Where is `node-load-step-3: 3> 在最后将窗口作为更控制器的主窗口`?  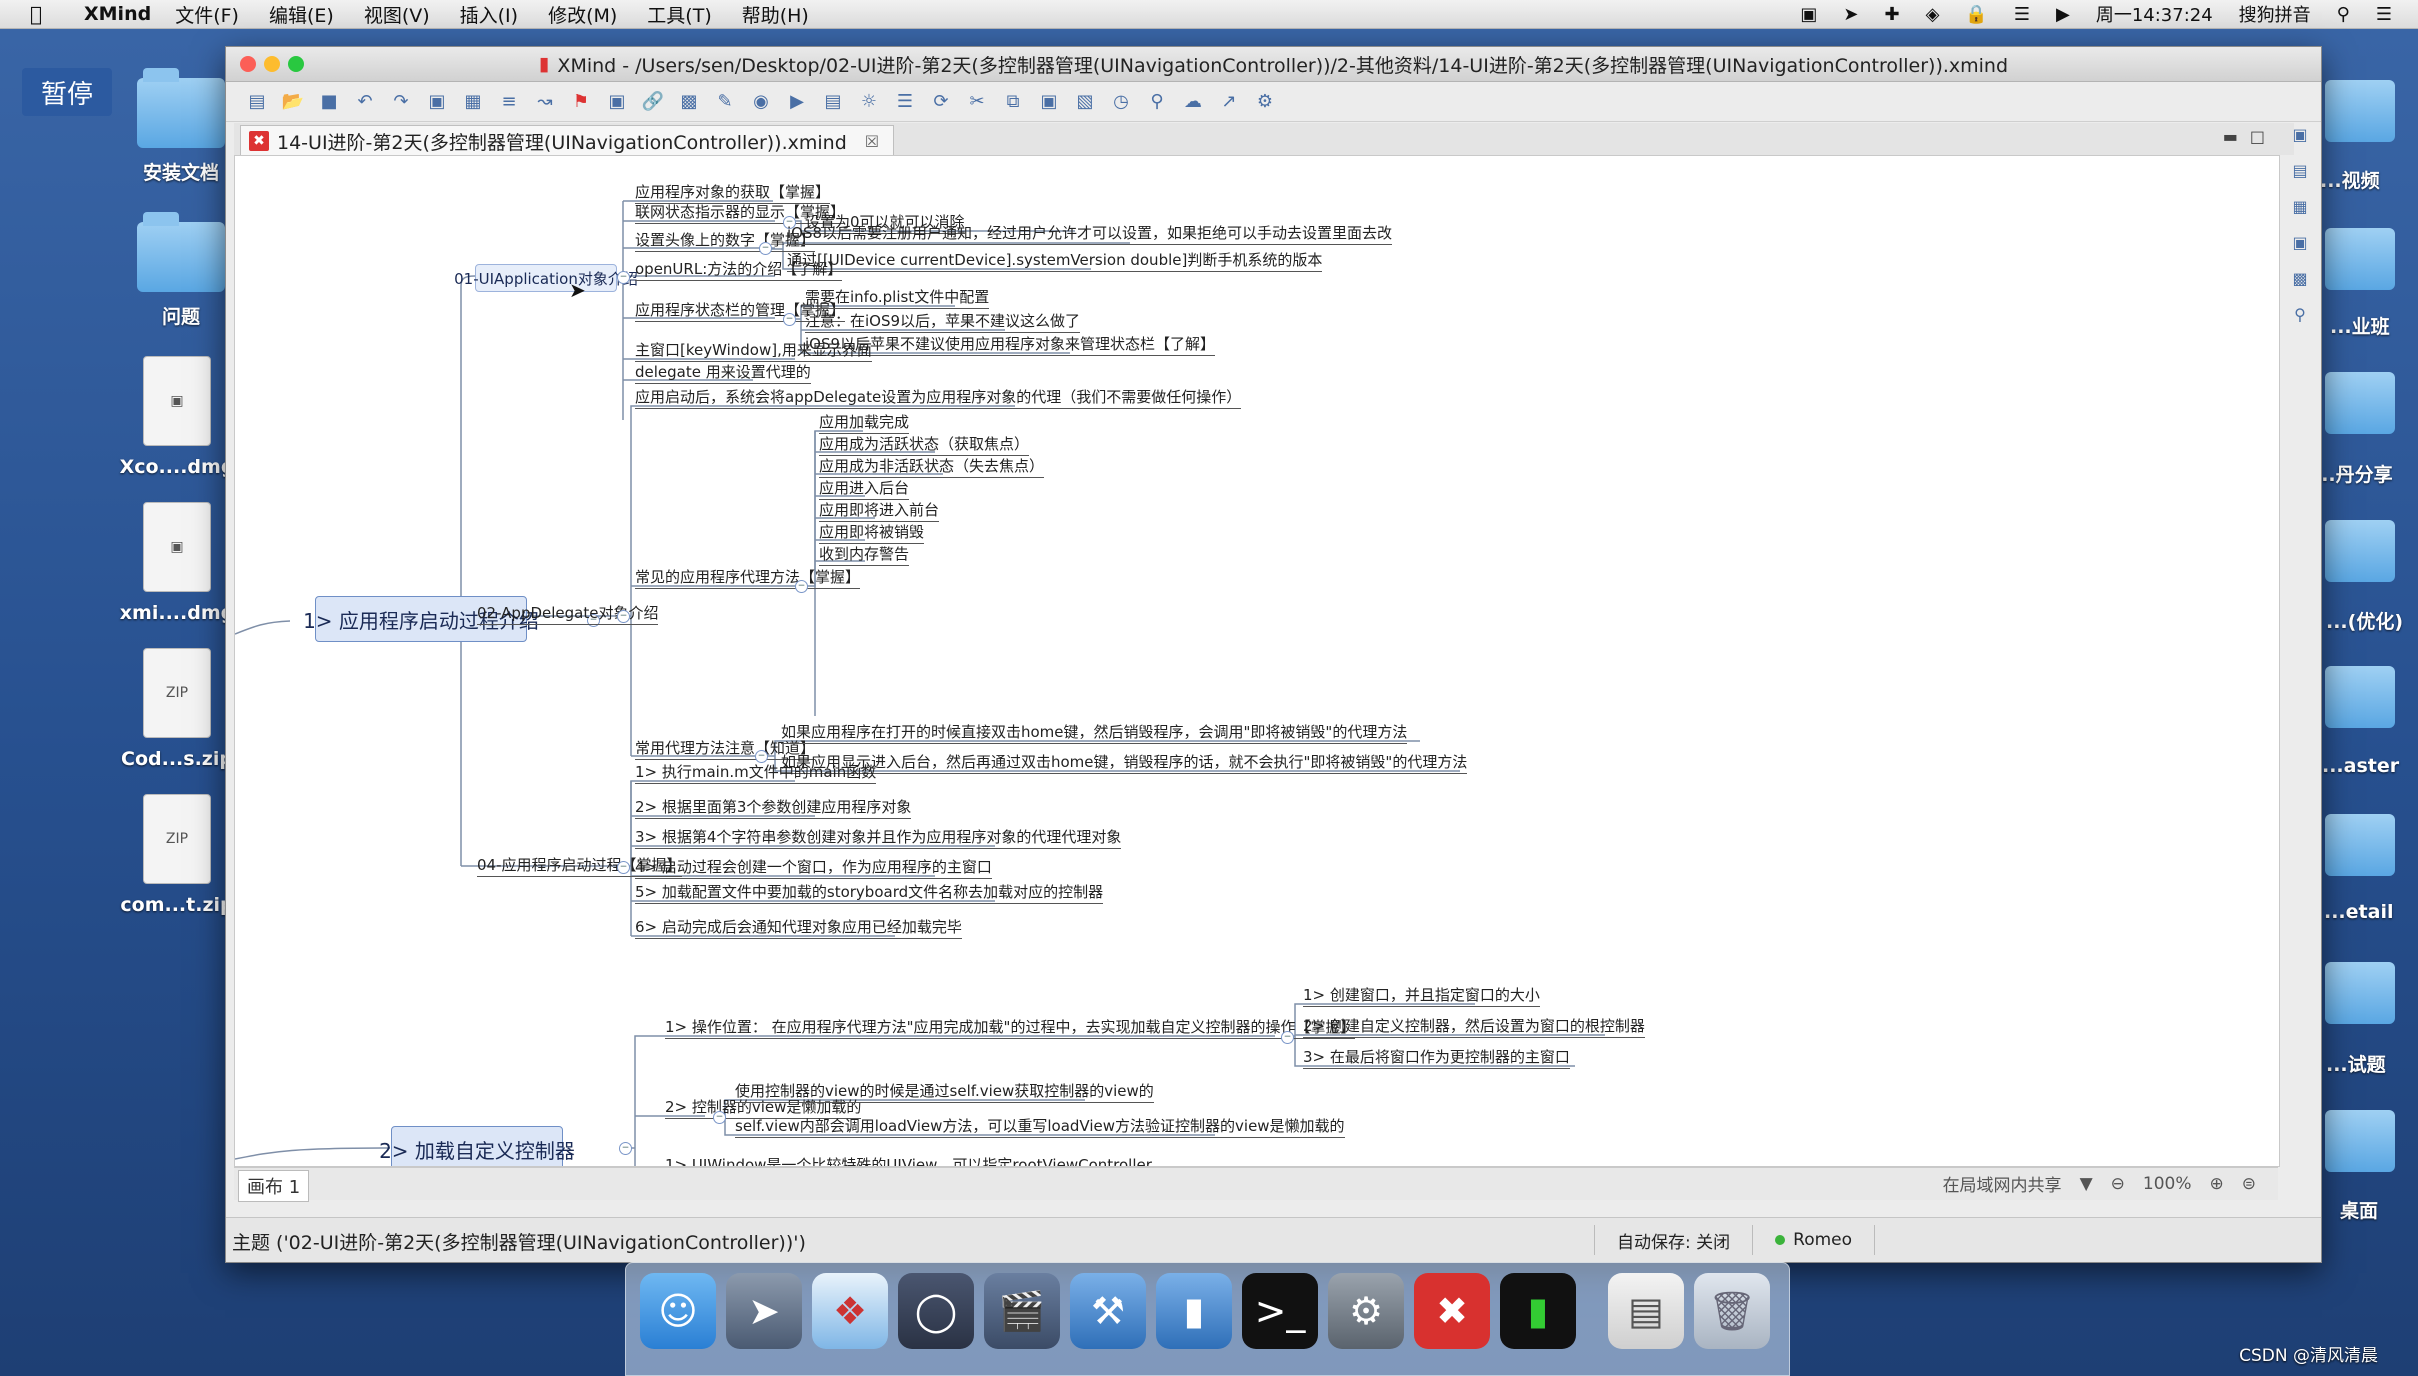
node-load-step-3: 3> 在最后将窗口作为更控制器的主窗口 is located at coordinates (1436, 1058).